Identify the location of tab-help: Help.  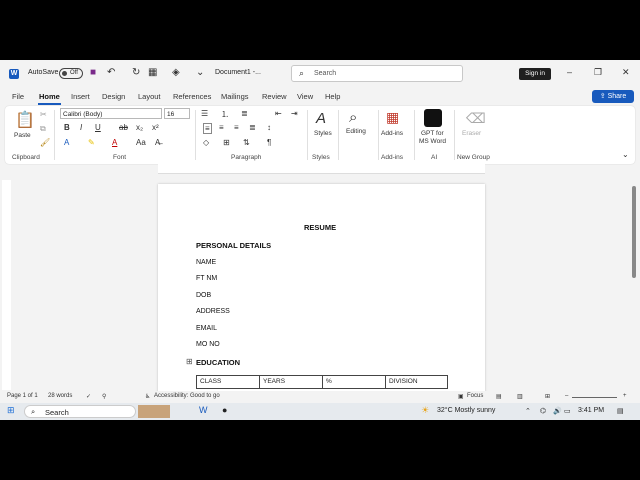
(332, 96).